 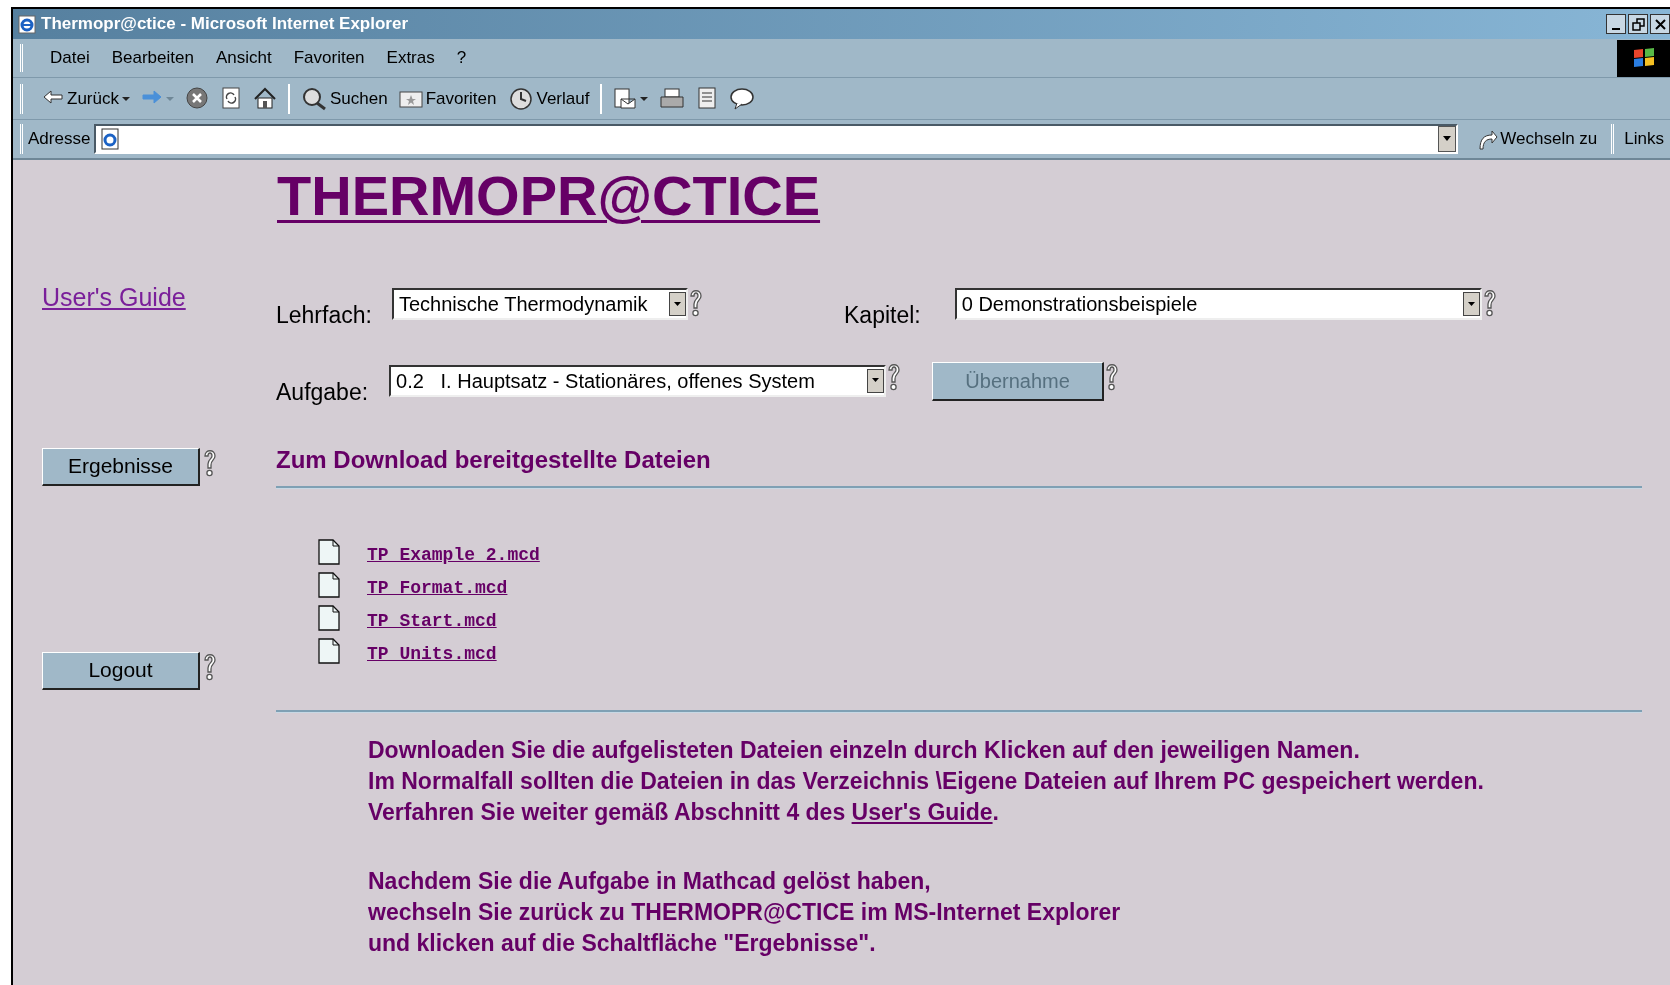 What do you see at coordinates (744, 912) in the screenshot?
I see `instruction-text: wechseln Sie zurück zu THERMOPR@CTICE im MS-Internet Explorer` at bounding box center [744, 912].